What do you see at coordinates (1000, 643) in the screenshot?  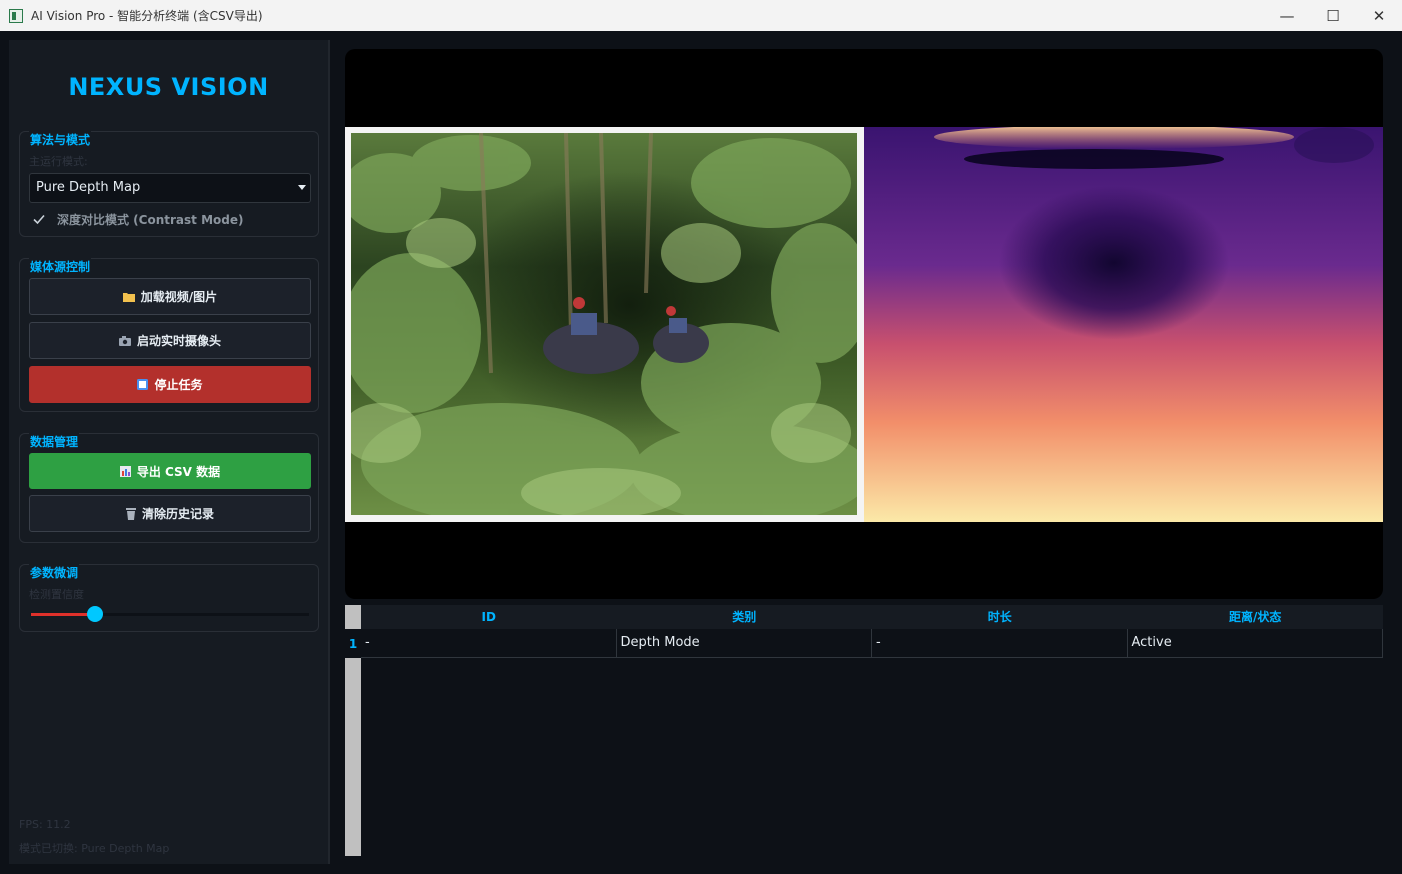 I see `cell-duration: -` at bounding box center [1000, 643].